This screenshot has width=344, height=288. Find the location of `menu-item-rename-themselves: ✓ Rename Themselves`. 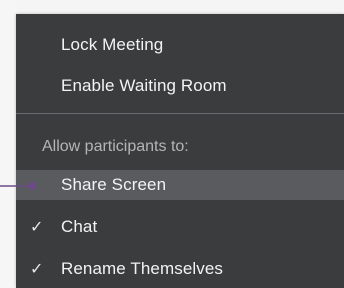

menu-item-rename-themselves: ✓ Rename Themselves is located at coordinates (180, 269).